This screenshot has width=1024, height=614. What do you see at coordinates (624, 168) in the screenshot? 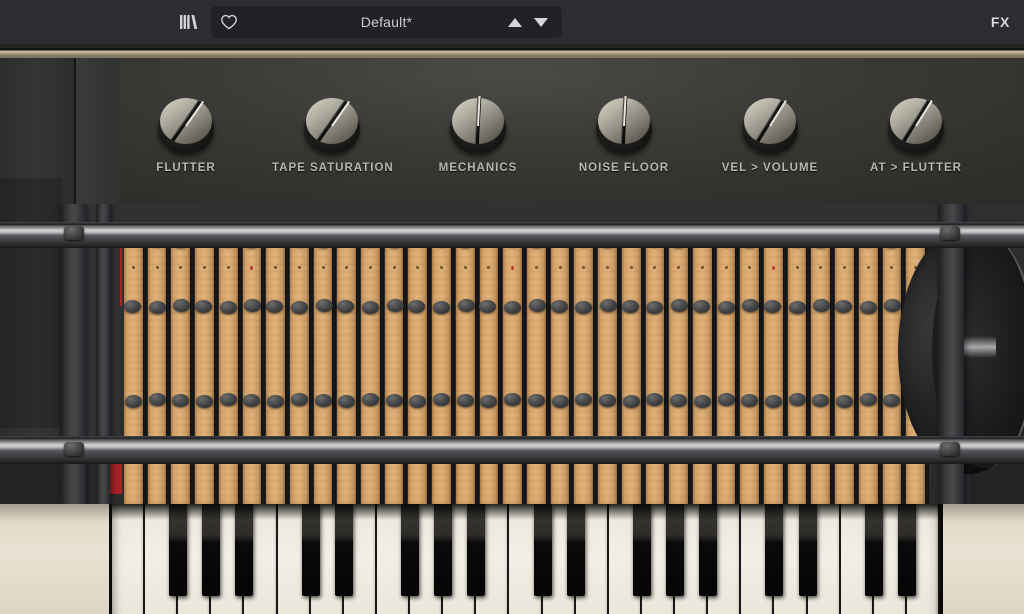
I see `knob-label: NOISE FLOOR` at bounding box center [624, 168].